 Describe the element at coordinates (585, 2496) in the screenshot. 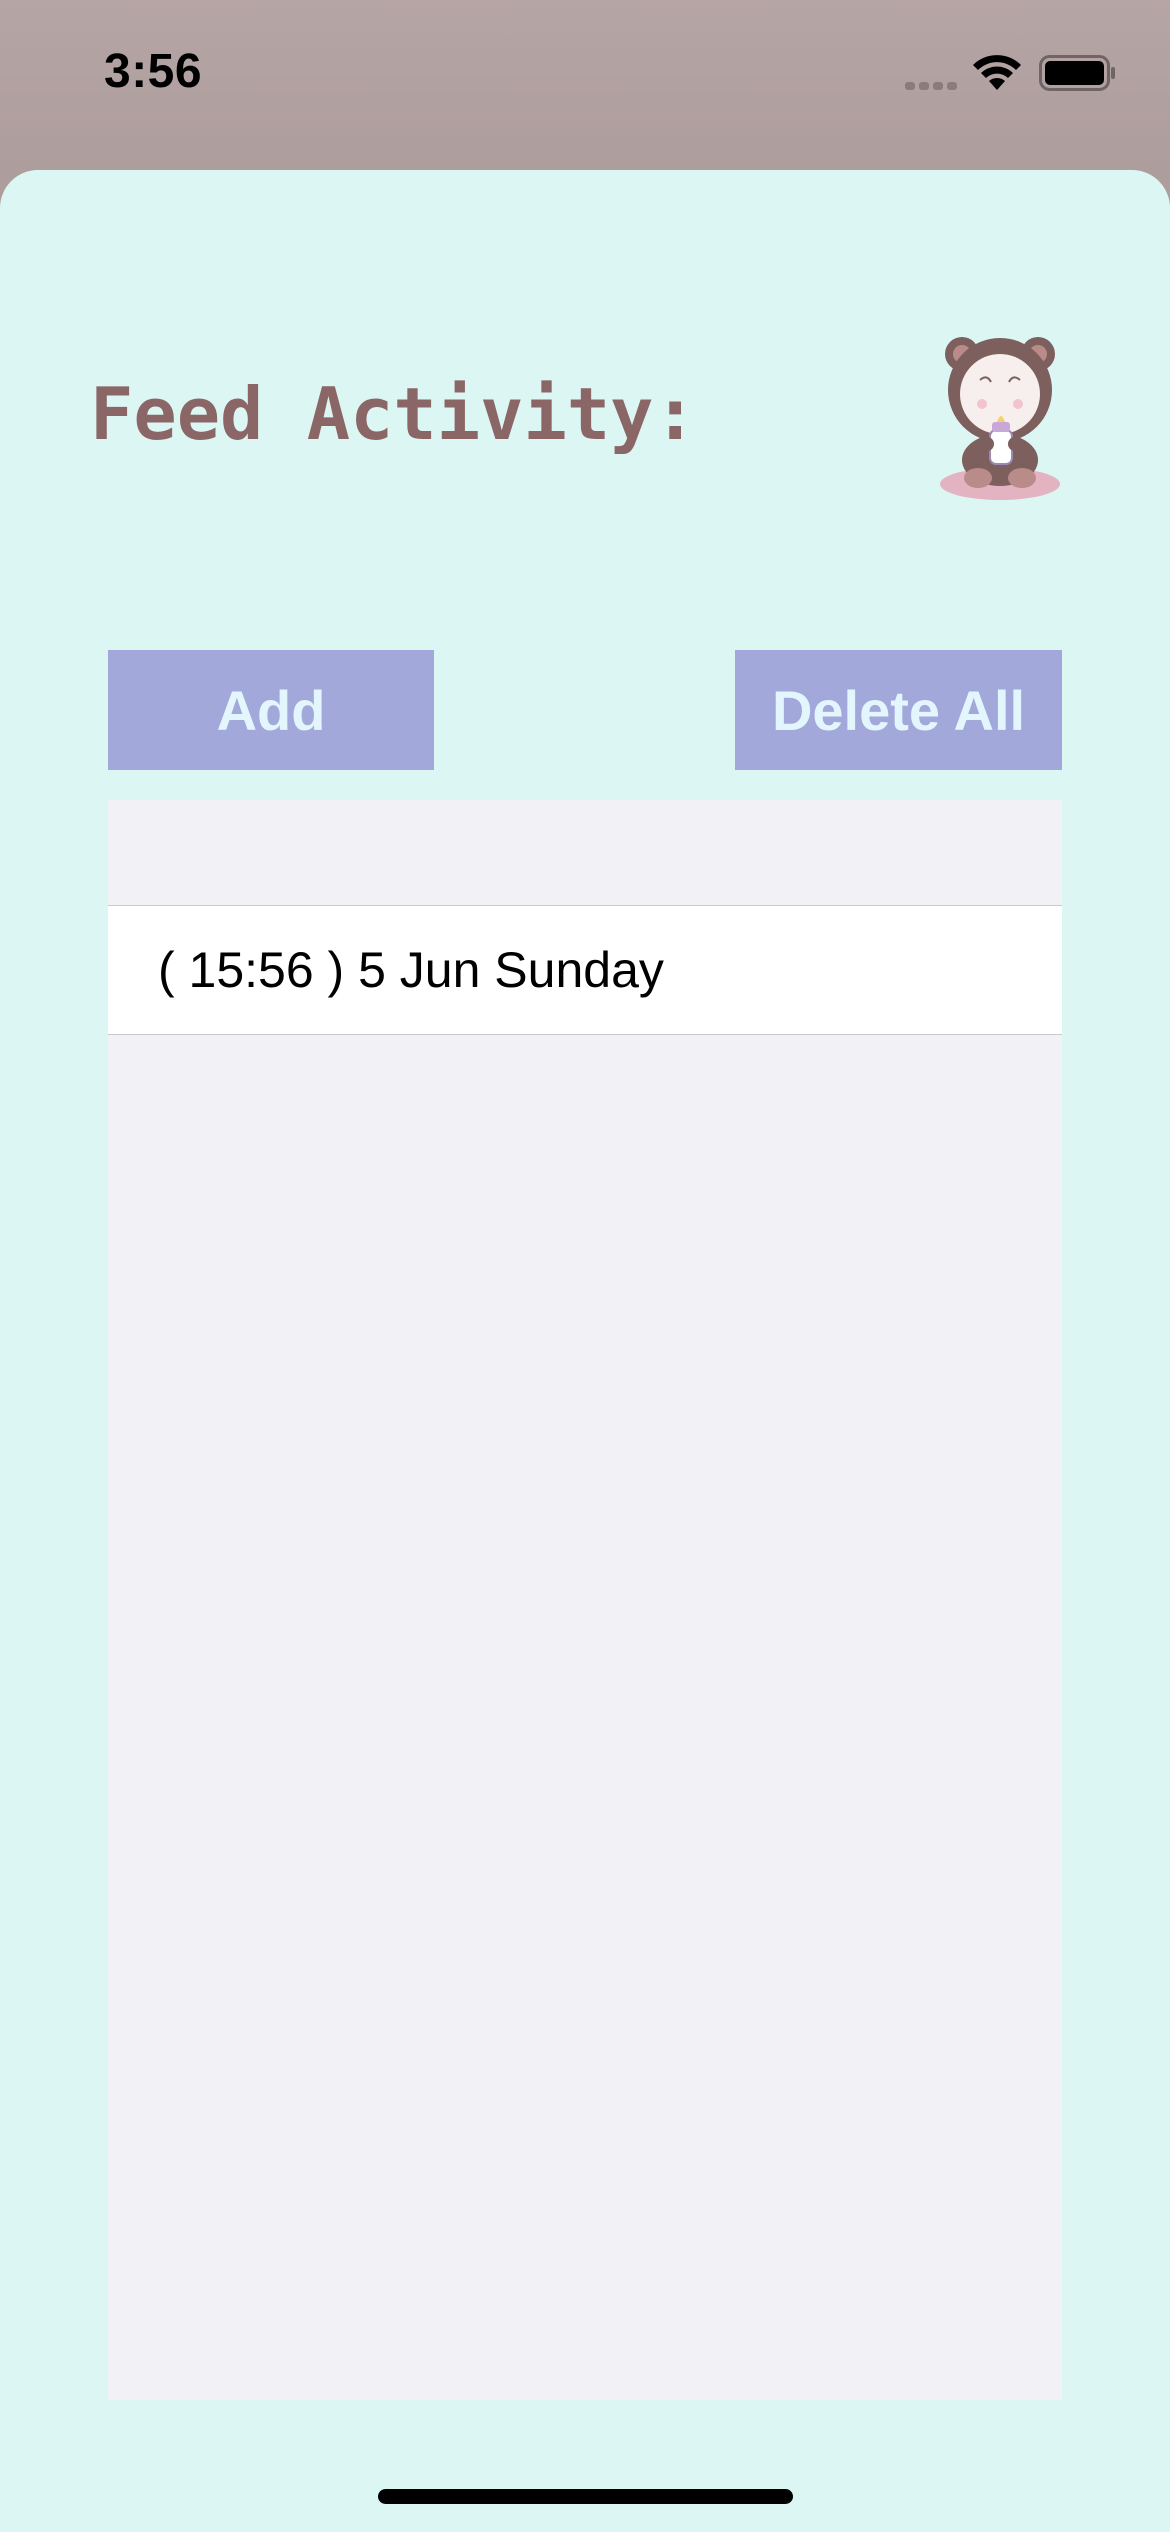

I see `home-indicator` at that location.